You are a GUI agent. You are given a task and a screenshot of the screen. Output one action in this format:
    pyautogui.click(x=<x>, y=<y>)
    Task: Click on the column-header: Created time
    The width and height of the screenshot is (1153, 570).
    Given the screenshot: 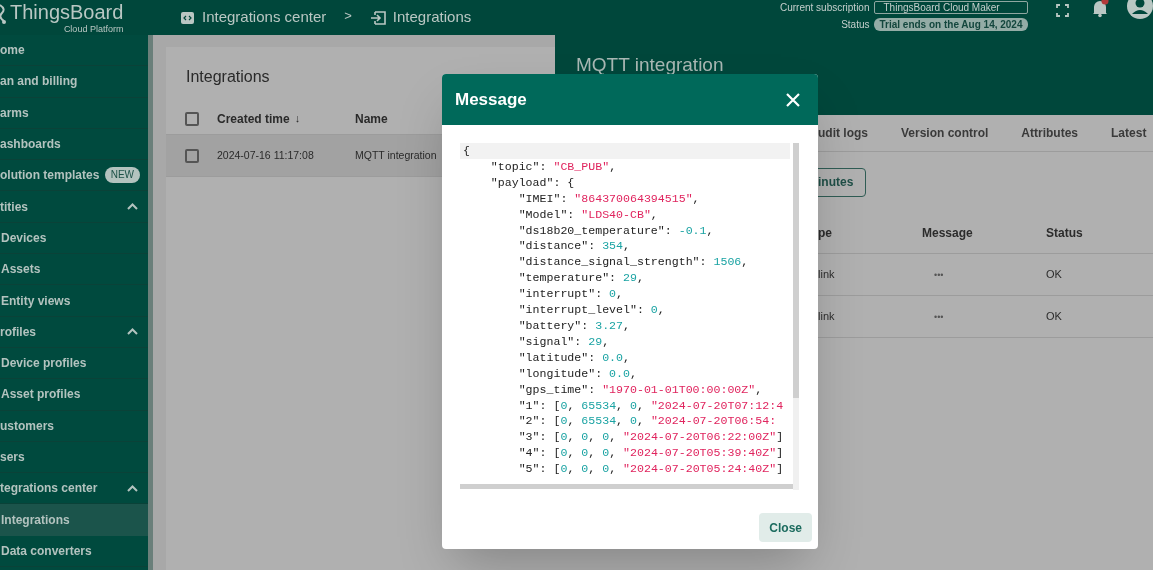 What is the action you would take?
    pyautogui.click(x=253, y=118)
    